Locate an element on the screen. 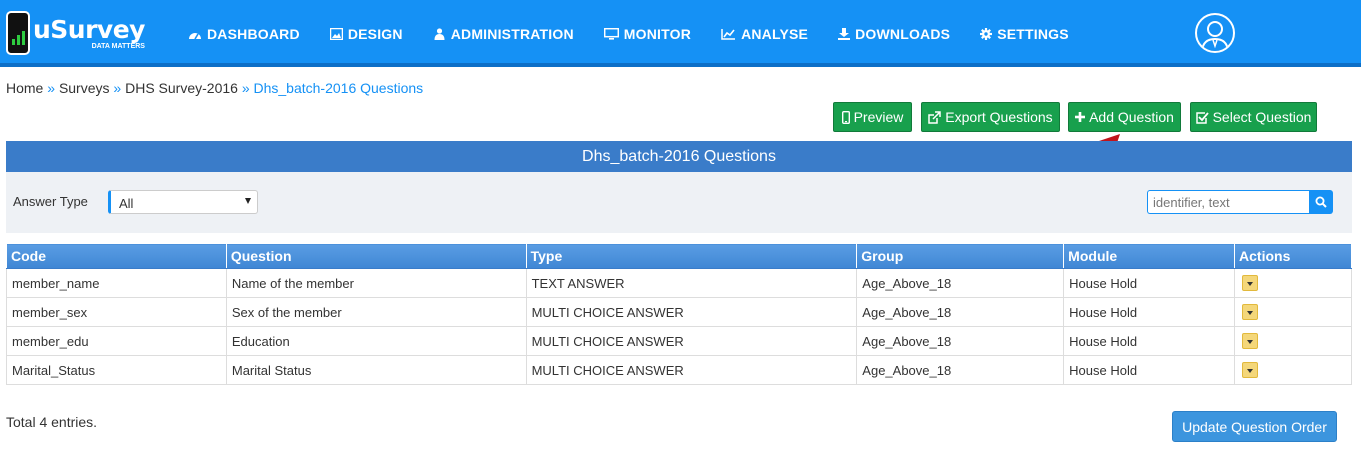  add-question-label: Add Question is located at coordinates (1131, 117).